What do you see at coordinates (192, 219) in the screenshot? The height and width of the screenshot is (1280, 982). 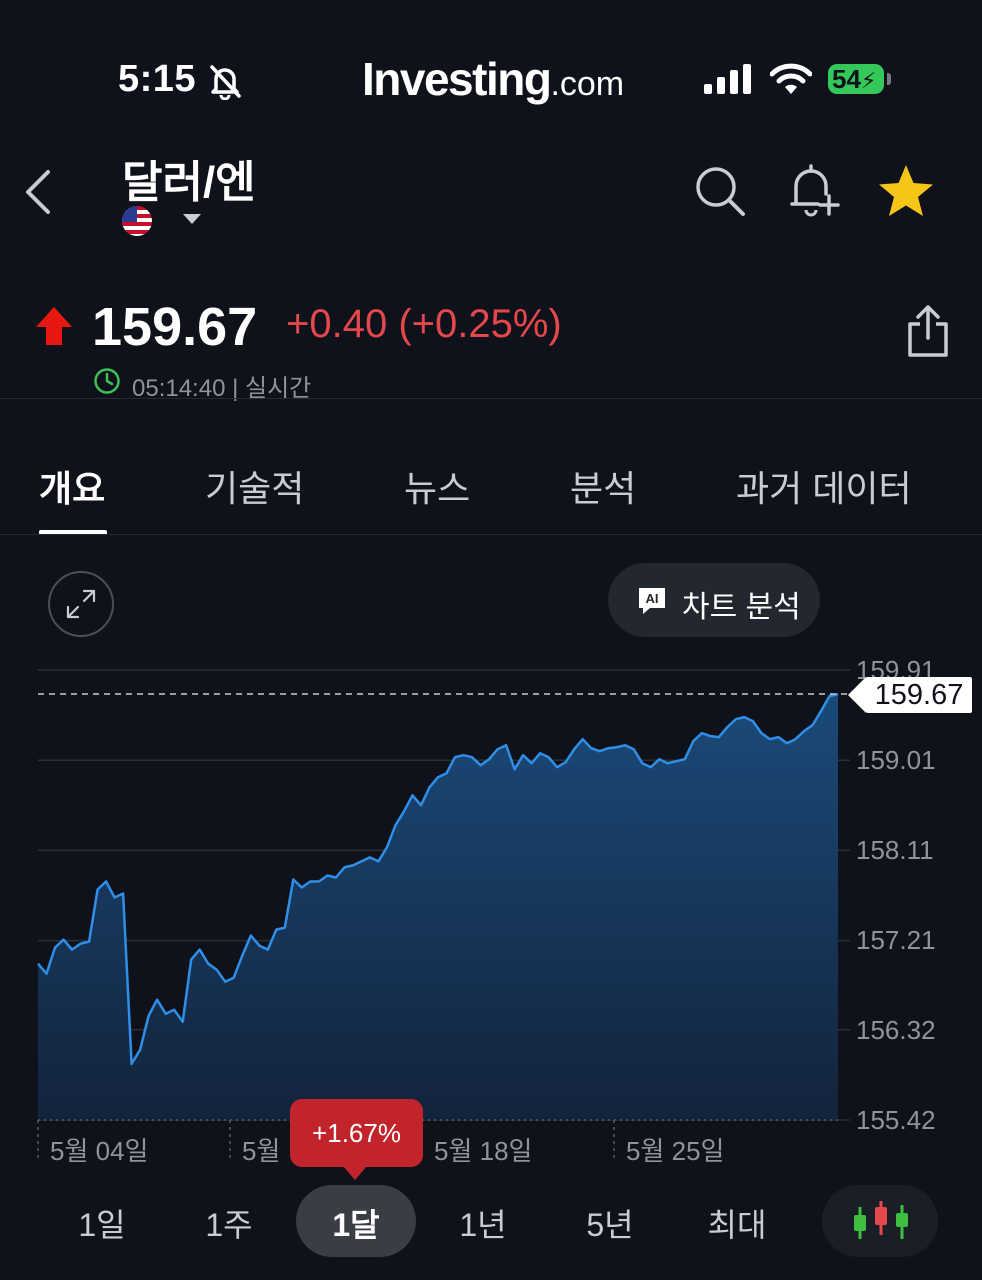 I see `exchange-dropdown-caret` at bounding box center [192, 219].